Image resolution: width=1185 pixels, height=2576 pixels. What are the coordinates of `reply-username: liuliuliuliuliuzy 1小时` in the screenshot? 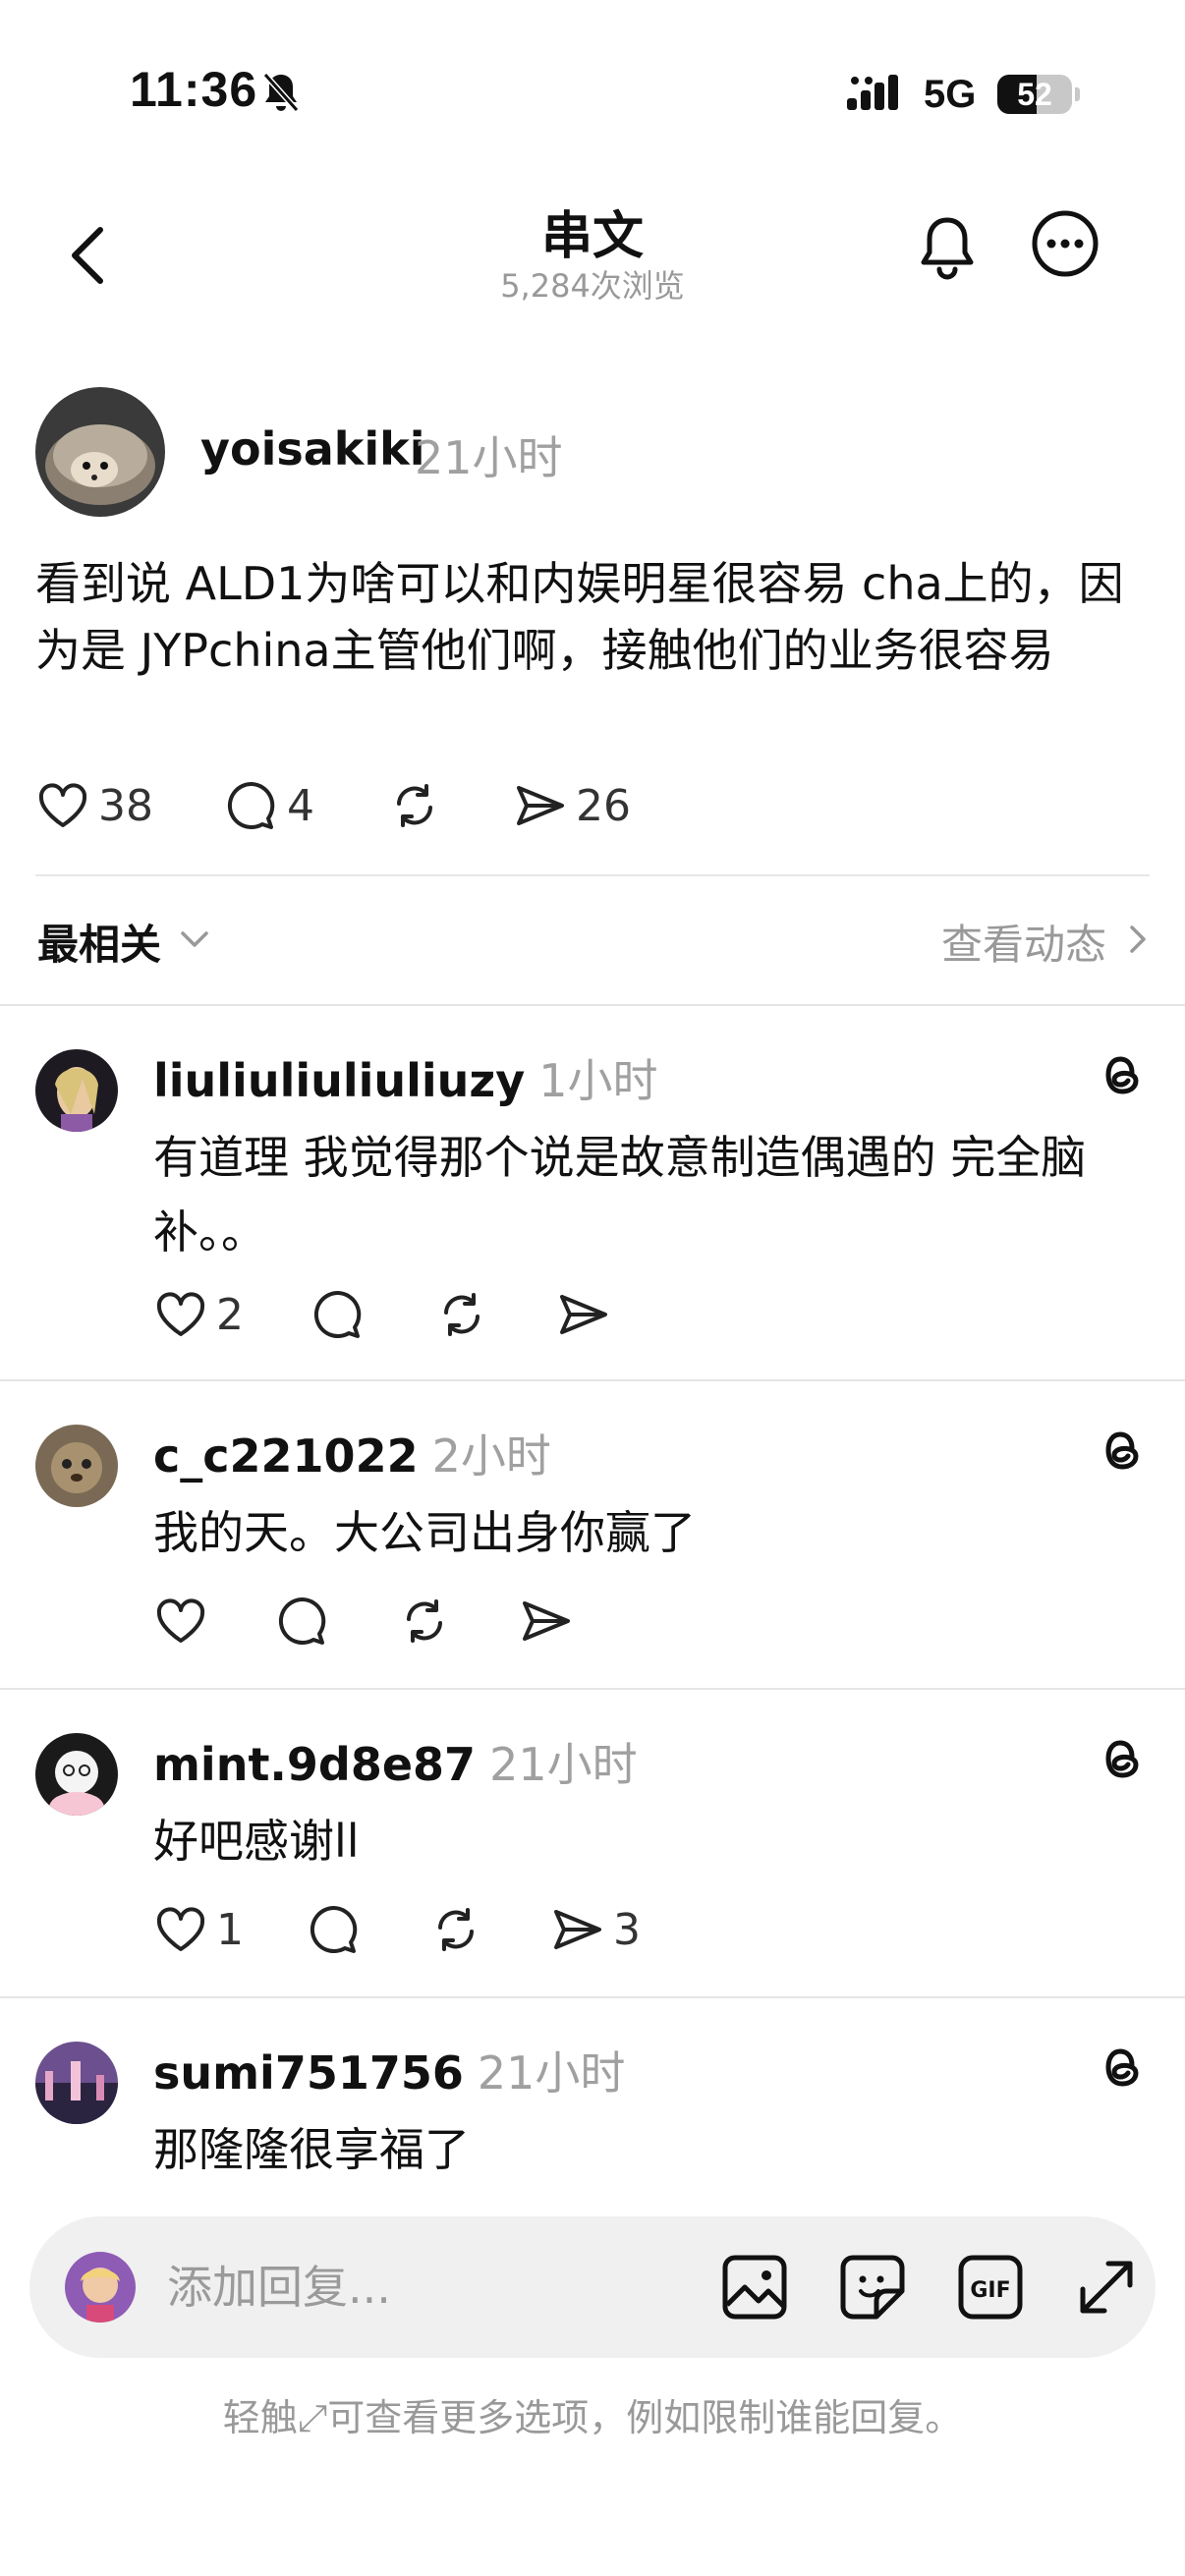 It's located at (405, 1077).